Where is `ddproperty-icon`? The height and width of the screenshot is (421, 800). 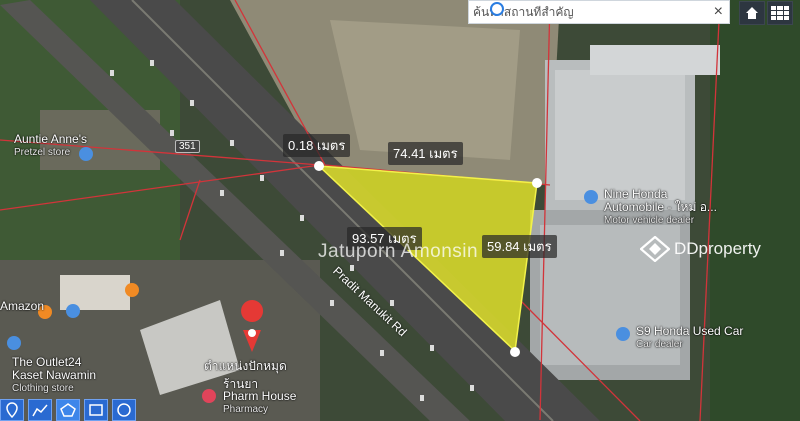
ddproperty-icon is located at coordinates (655, 249).